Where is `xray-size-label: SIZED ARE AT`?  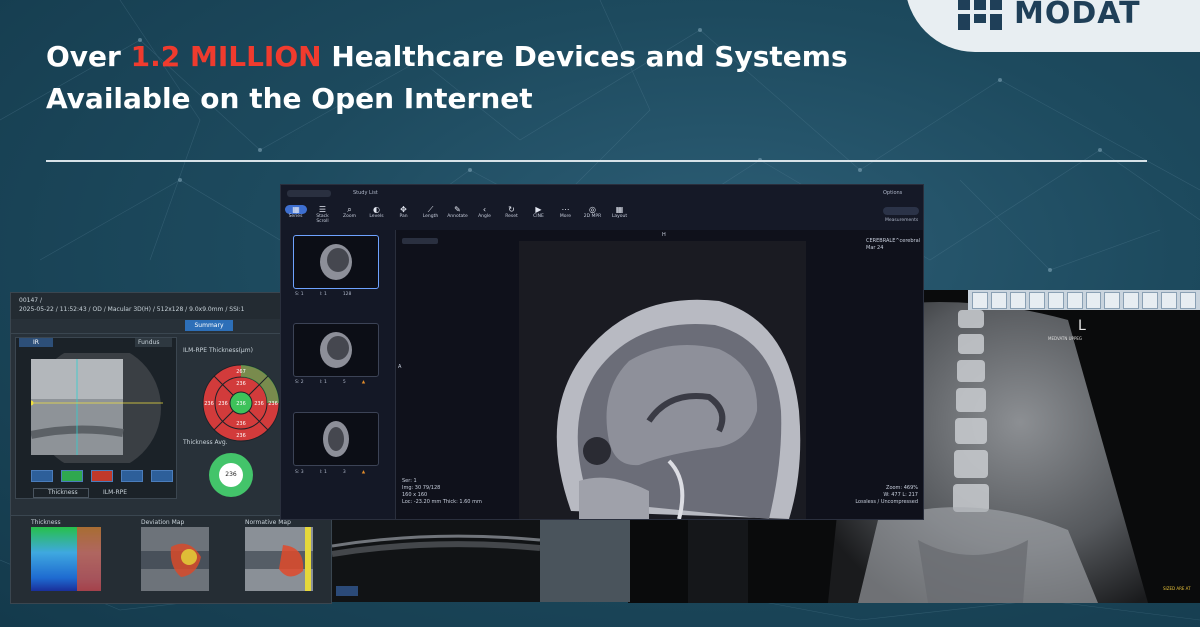 xray-size-label: SIZED ARE AT is located at coordinates (1177, 588).